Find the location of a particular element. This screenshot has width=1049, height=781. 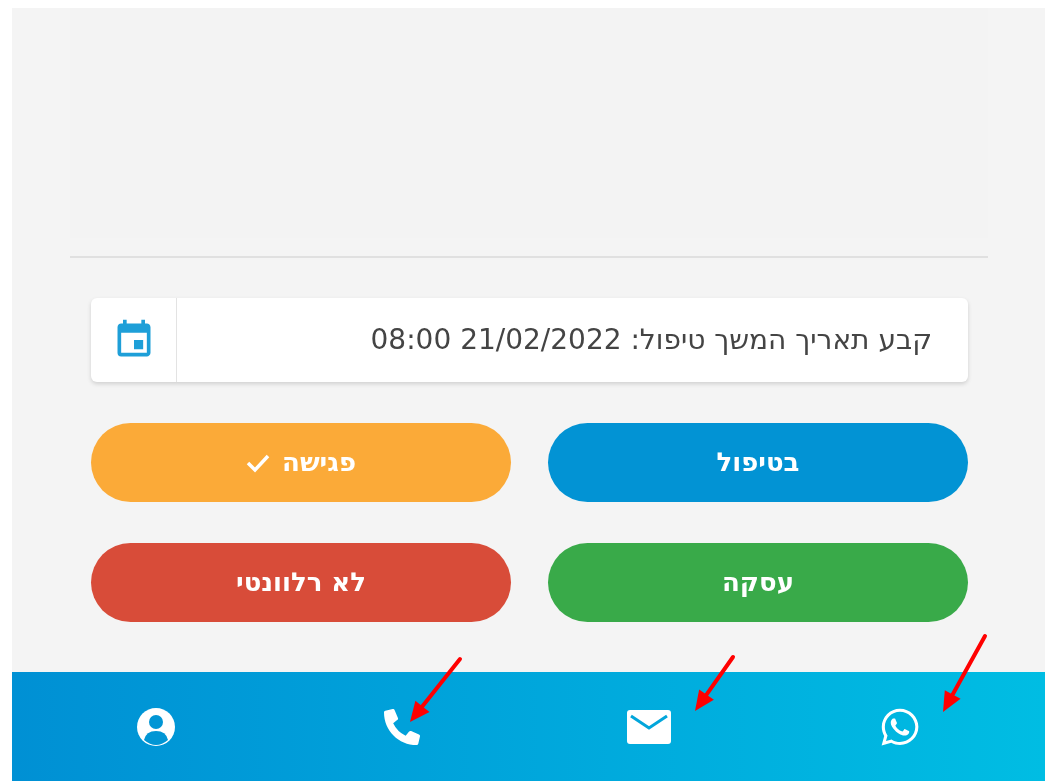

status-button: פגישה is located at coordinates (301, 462).